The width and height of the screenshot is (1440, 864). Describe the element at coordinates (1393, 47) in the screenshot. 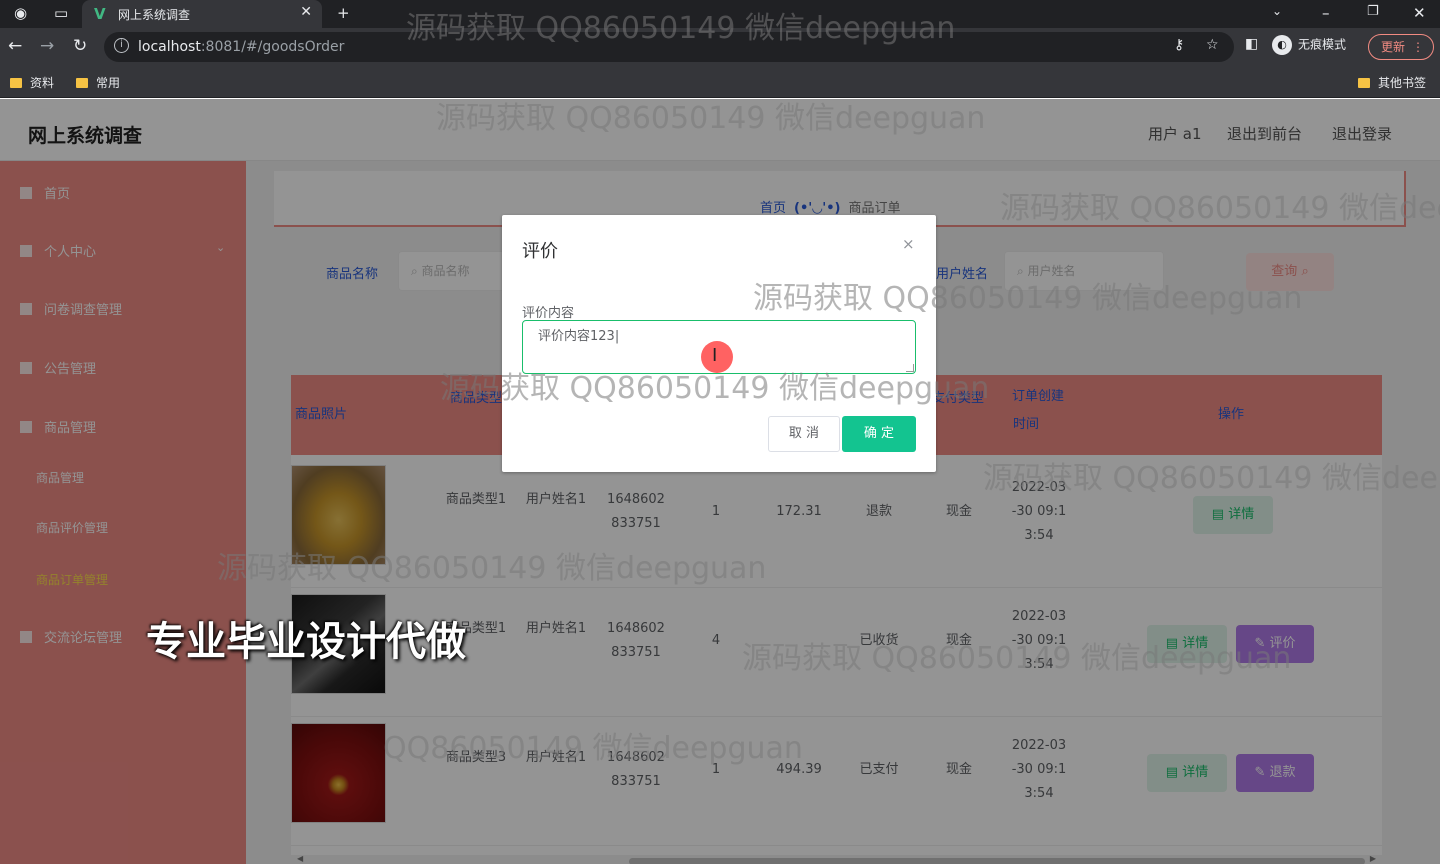

I see `update-label: 更新` at that location.